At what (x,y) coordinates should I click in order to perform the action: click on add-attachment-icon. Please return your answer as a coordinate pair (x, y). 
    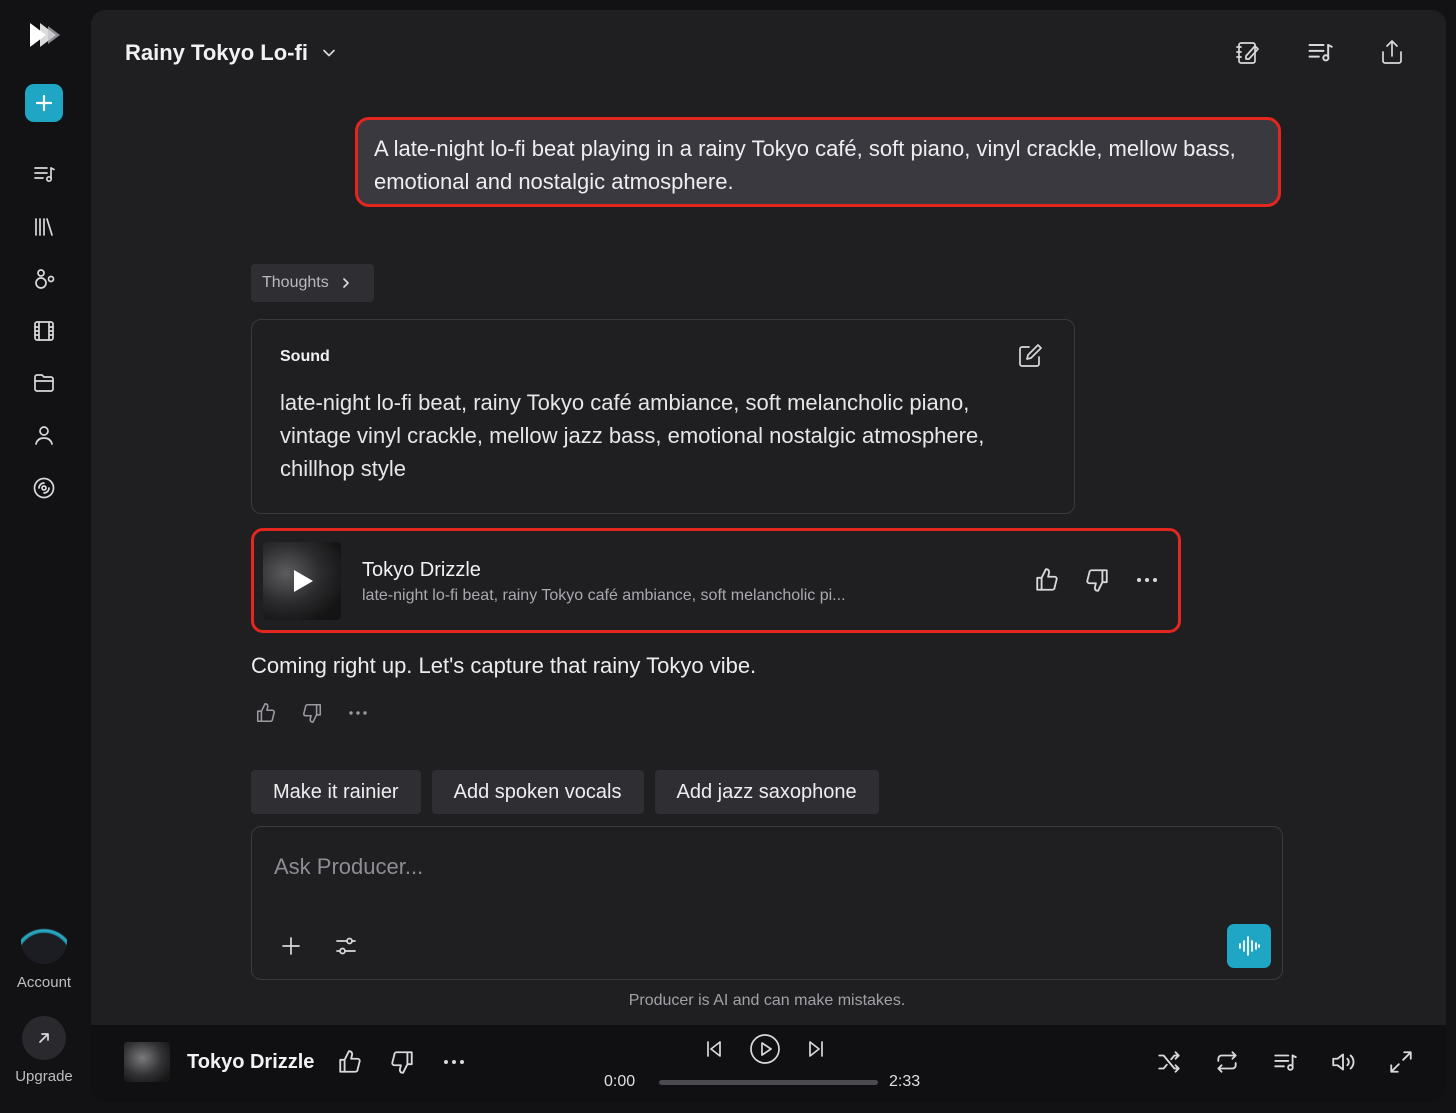
    Looking at the image, I should click on (291, 946).